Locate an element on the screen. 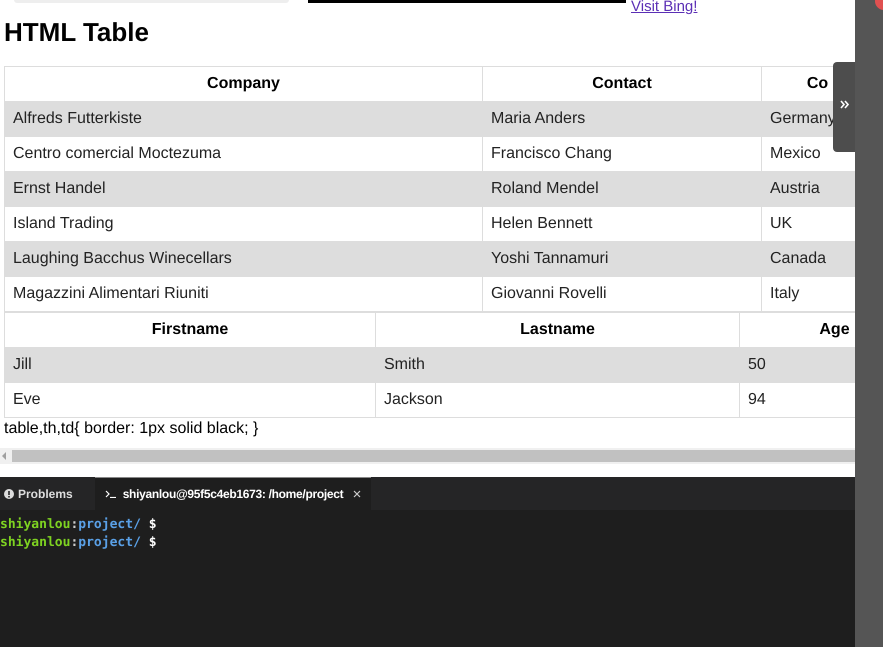 The width and height of the screenshot is (883, 647). visit-link: Visit Bing! is located at coordinates (664, 7).